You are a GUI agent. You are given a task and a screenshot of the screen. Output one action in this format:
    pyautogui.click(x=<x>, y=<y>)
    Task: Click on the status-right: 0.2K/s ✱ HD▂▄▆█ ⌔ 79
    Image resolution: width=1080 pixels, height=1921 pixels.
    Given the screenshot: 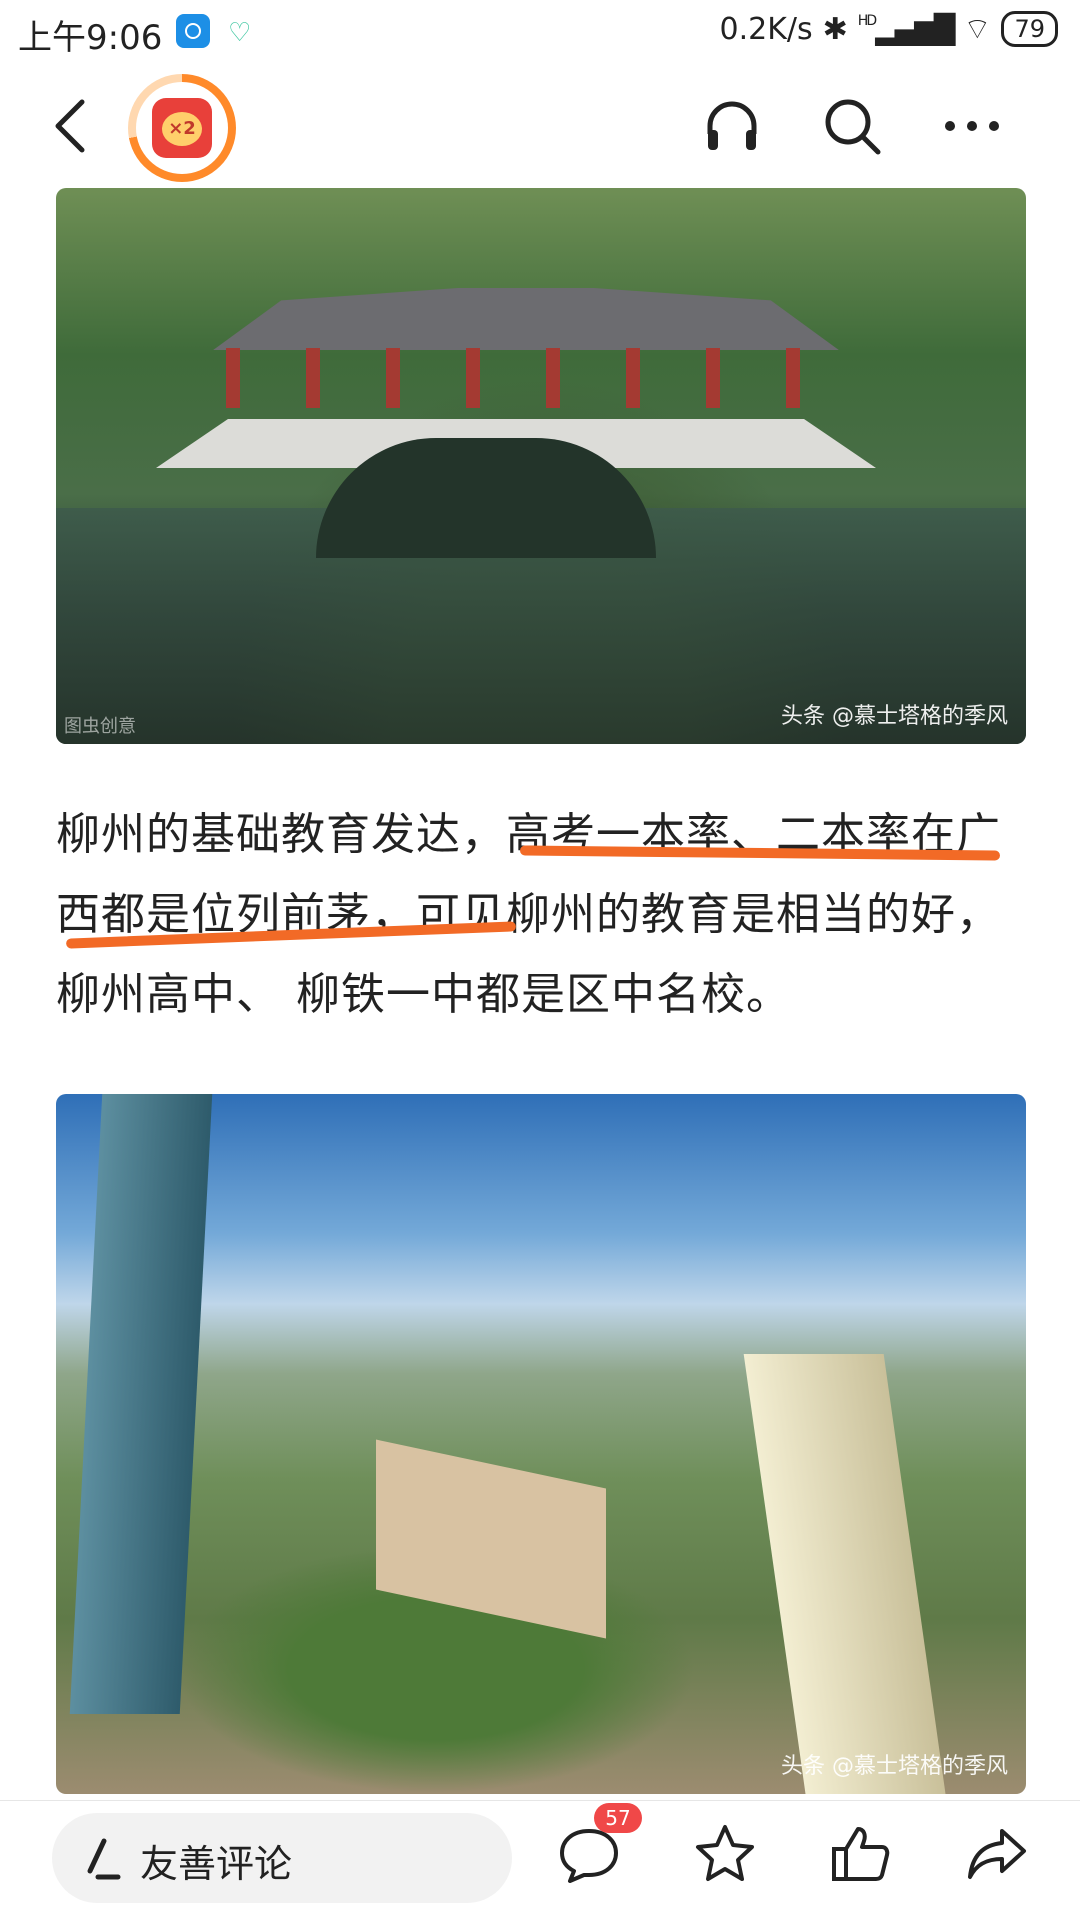 What is the action you would take?
    pyautogui.click(x=889, y=29)
    